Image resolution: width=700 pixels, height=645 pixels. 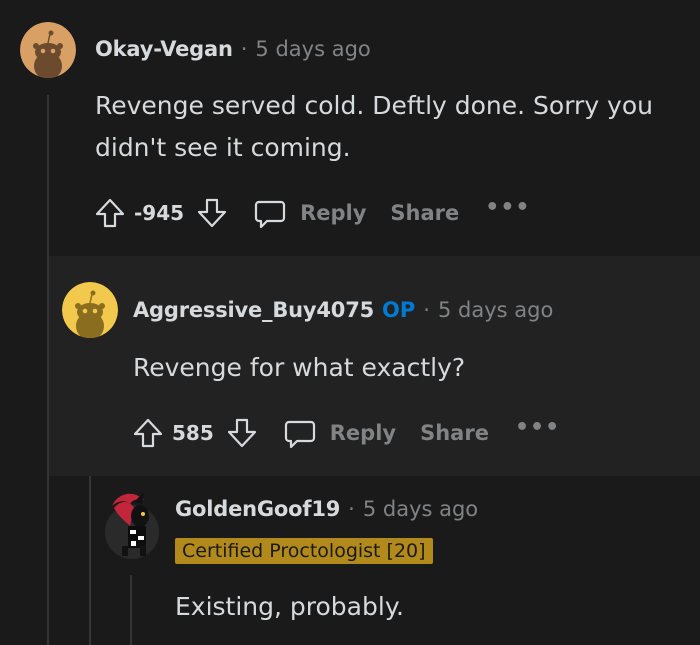 What do you see at coordinates (48, 450) in the screenshot?
I see `thread-line-1b` at bounding box center [48, 450].